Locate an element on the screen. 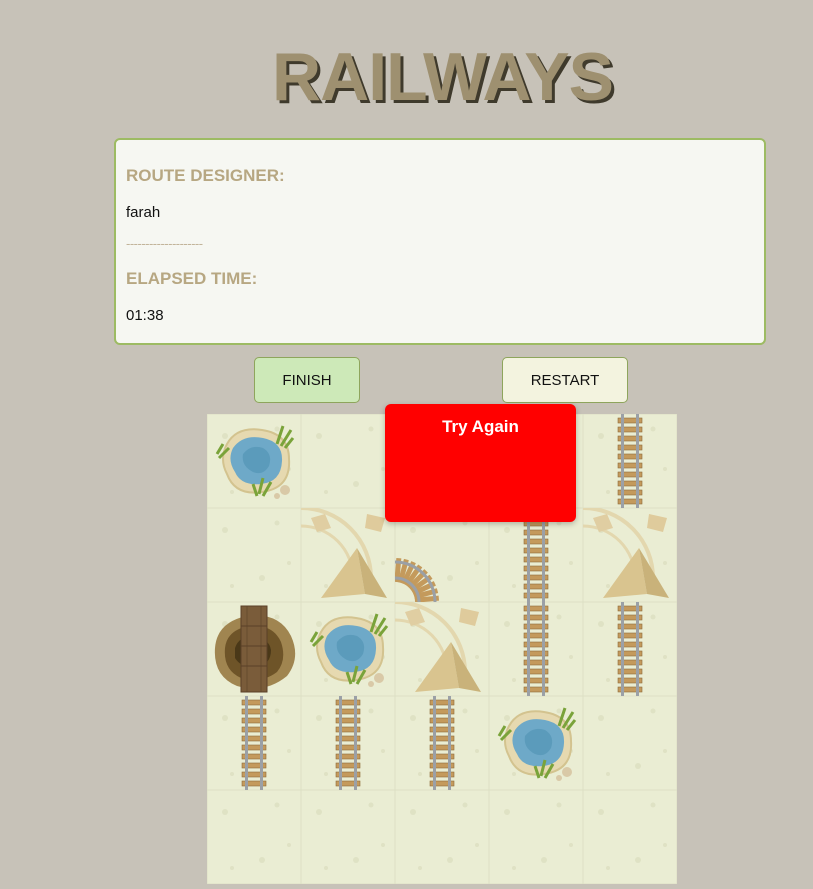 The width and height of the screenshot is (813, 889). board-cell-curve is located at coordinates (442, 555).